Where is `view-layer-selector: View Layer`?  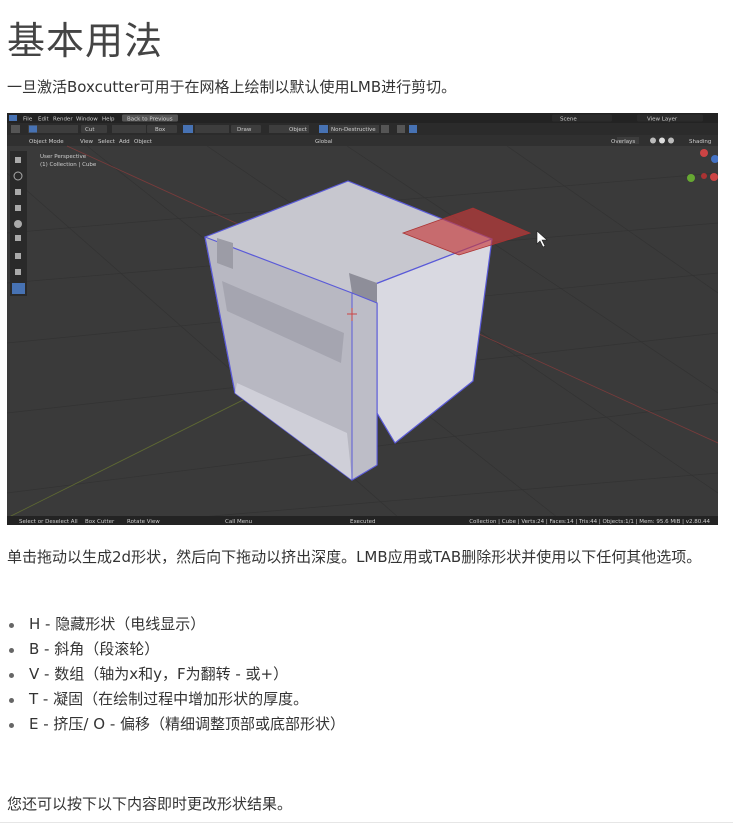
view-layer-selector: View Layer is located at coordinates (662, 119).